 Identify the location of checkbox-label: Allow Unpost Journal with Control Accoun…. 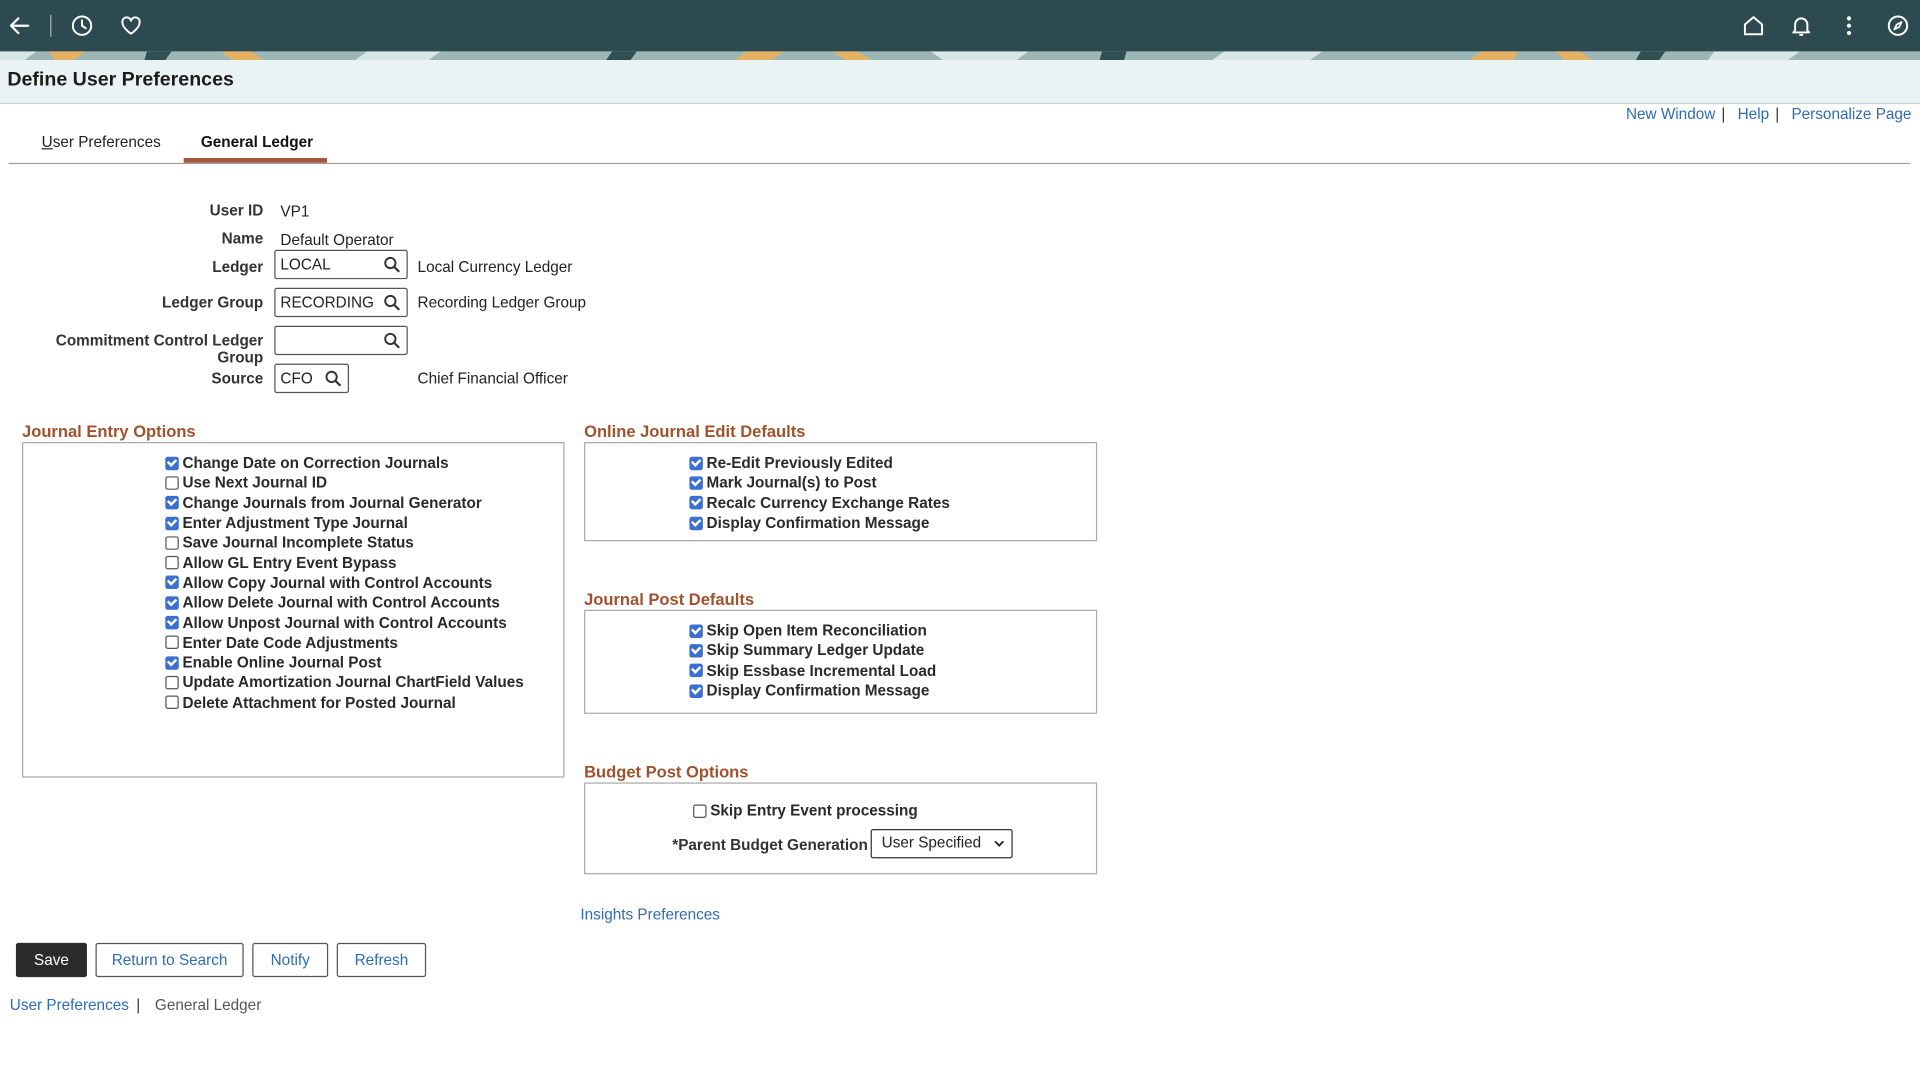
(344, 623).